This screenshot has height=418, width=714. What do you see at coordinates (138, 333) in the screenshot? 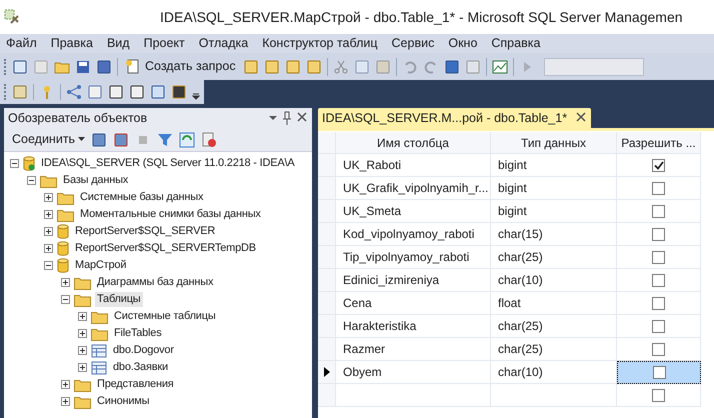
I see `tree-item: FileTables` at bounding box center [138, 333].